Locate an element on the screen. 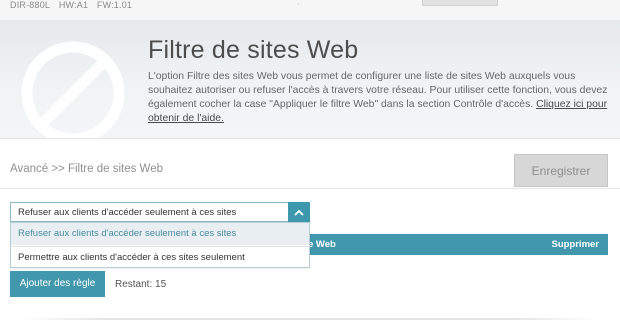  block-sign-icon is located at coordinates (73, 89).